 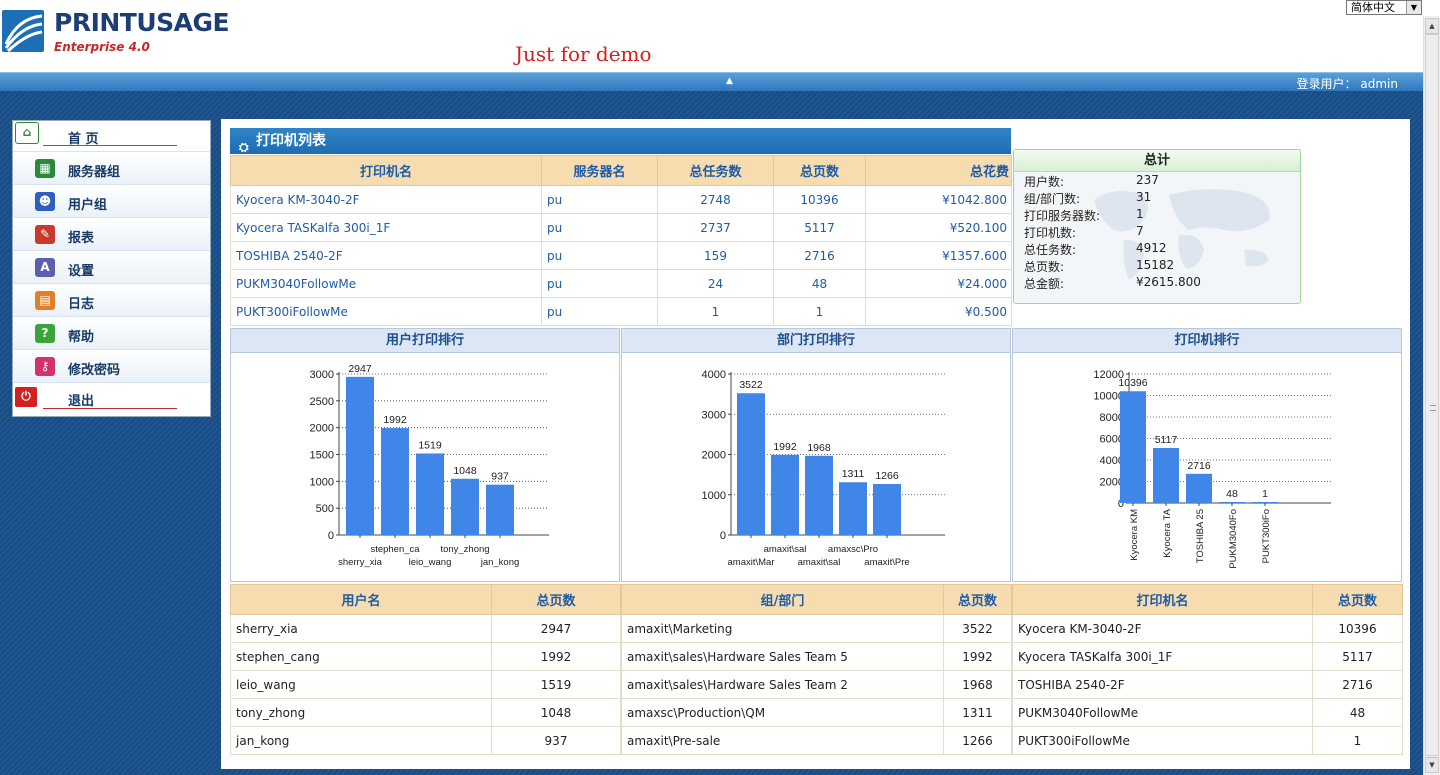 What do you see at coordinates (111, 234) in the screenshot?
I see `sidebar-item-report: ✎ 报表` at bounding box center [111, 234].